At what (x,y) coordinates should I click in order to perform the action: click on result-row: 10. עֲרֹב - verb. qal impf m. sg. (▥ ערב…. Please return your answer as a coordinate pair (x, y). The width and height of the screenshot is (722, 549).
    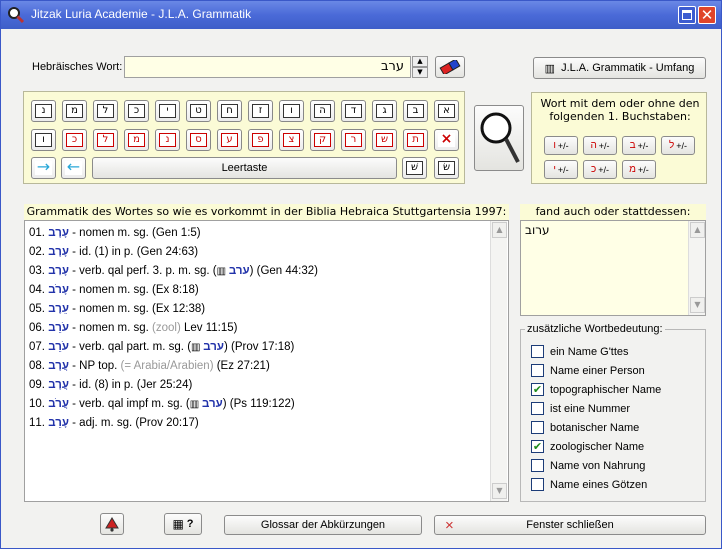
    Looking at the image, I should click on (254, 404).